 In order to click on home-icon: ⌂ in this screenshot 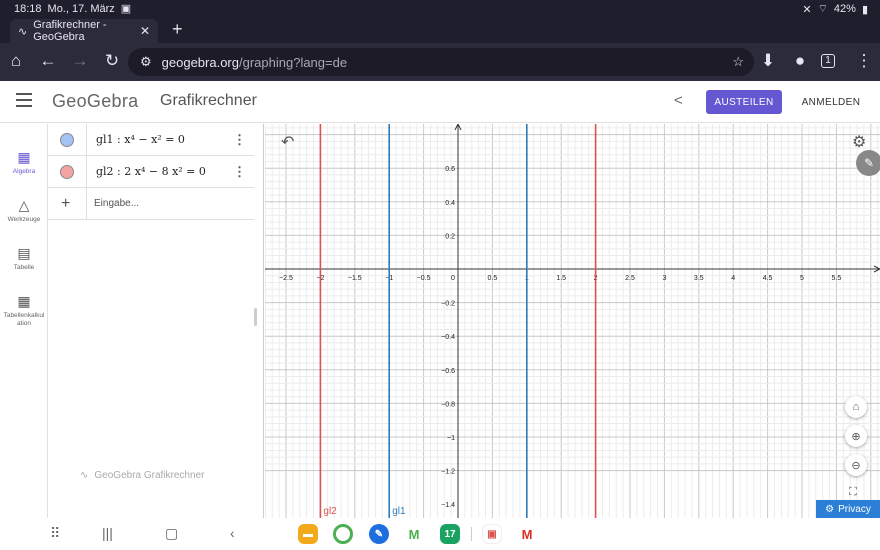, I will do `click(16, 61)`.